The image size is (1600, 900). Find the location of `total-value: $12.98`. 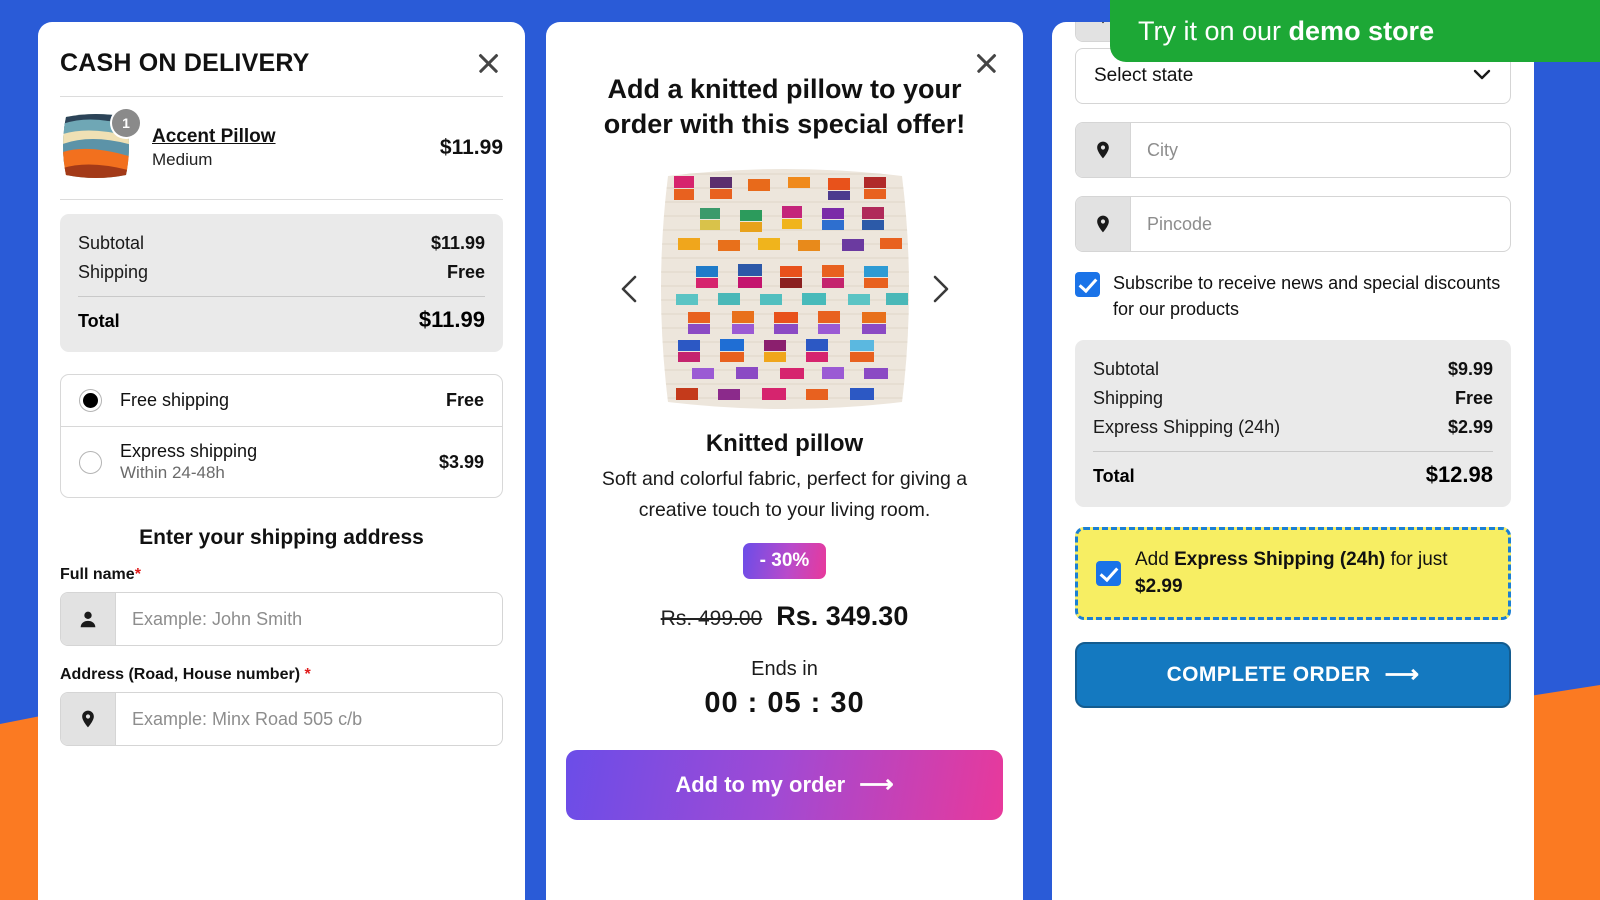

total-value: $12.98 is located at coordinates (1459, 475).